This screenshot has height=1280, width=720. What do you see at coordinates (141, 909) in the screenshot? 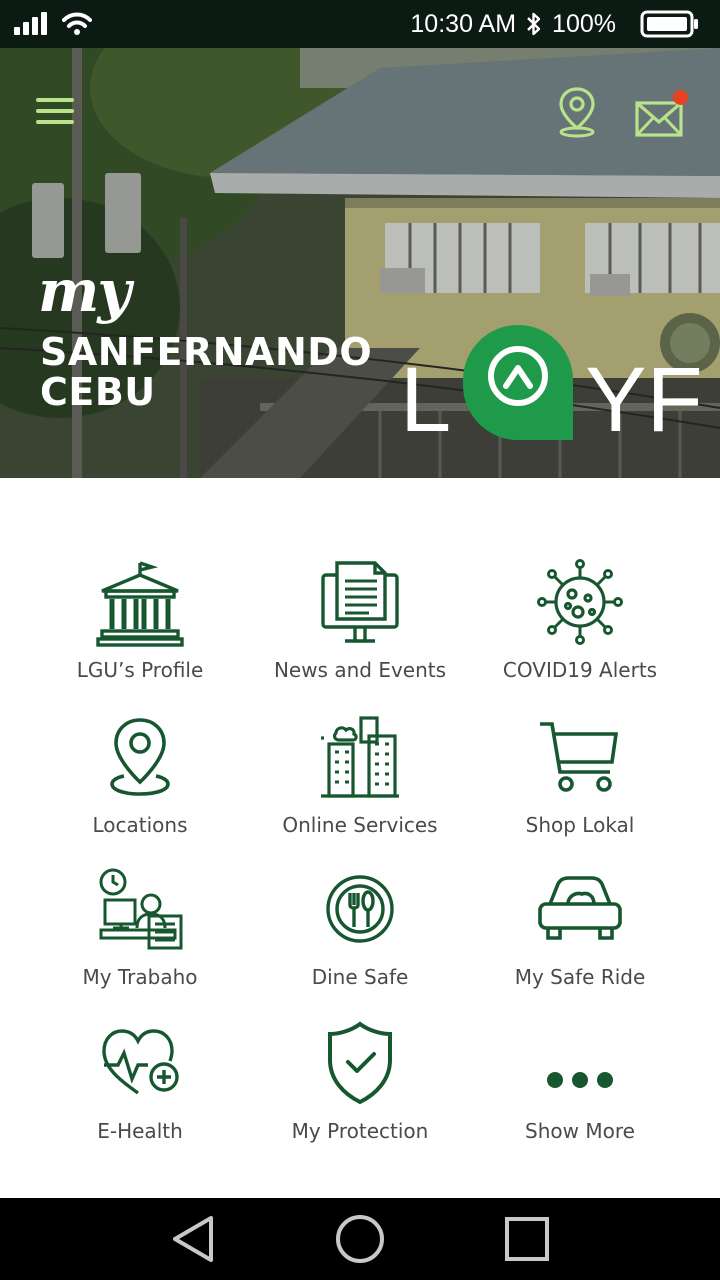
I see `worker-desk-icon` at bounding box center [141, 909].